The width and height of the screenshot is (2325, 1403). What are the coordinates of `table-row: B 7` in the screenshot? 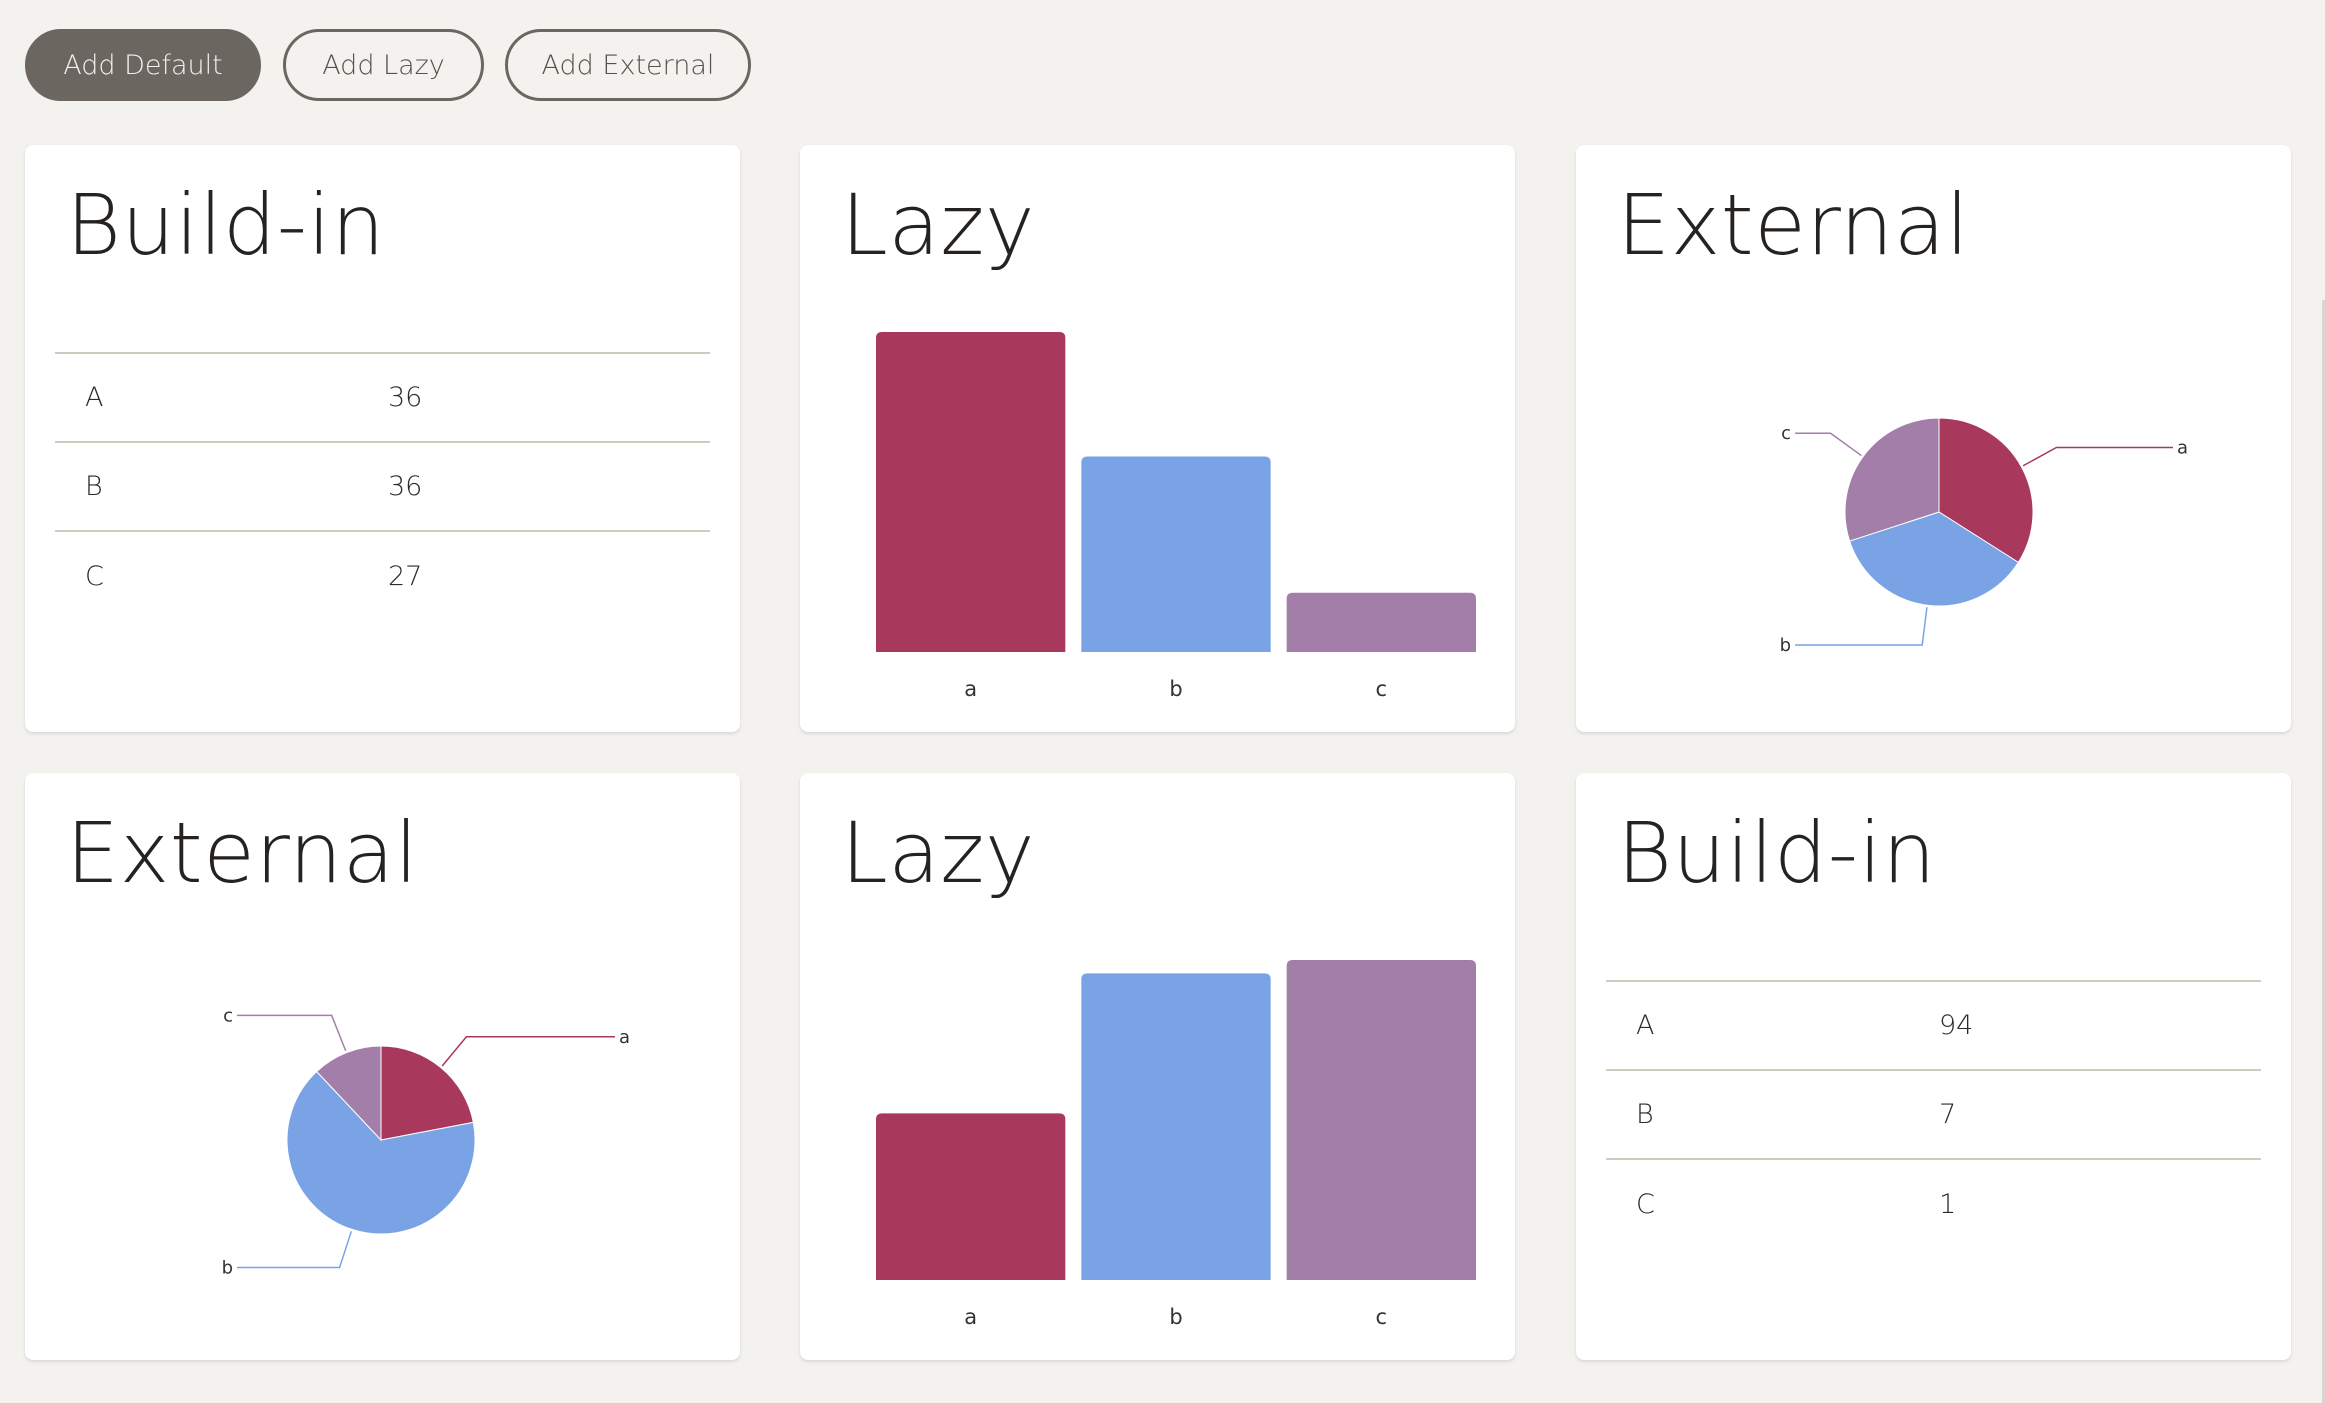 It's located at (1933, 1114).